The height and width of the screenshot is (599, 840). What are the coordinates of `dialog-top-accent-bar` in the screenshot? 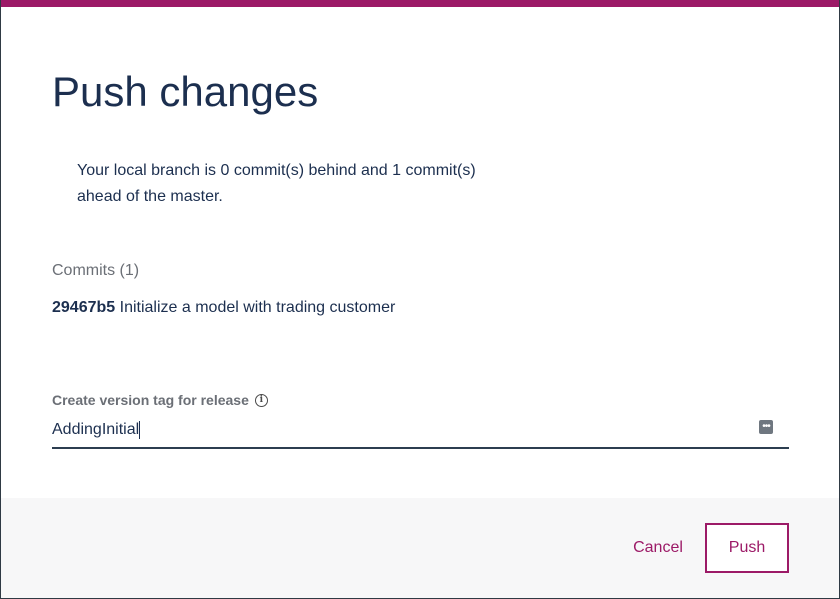 It's located at (420, 3).